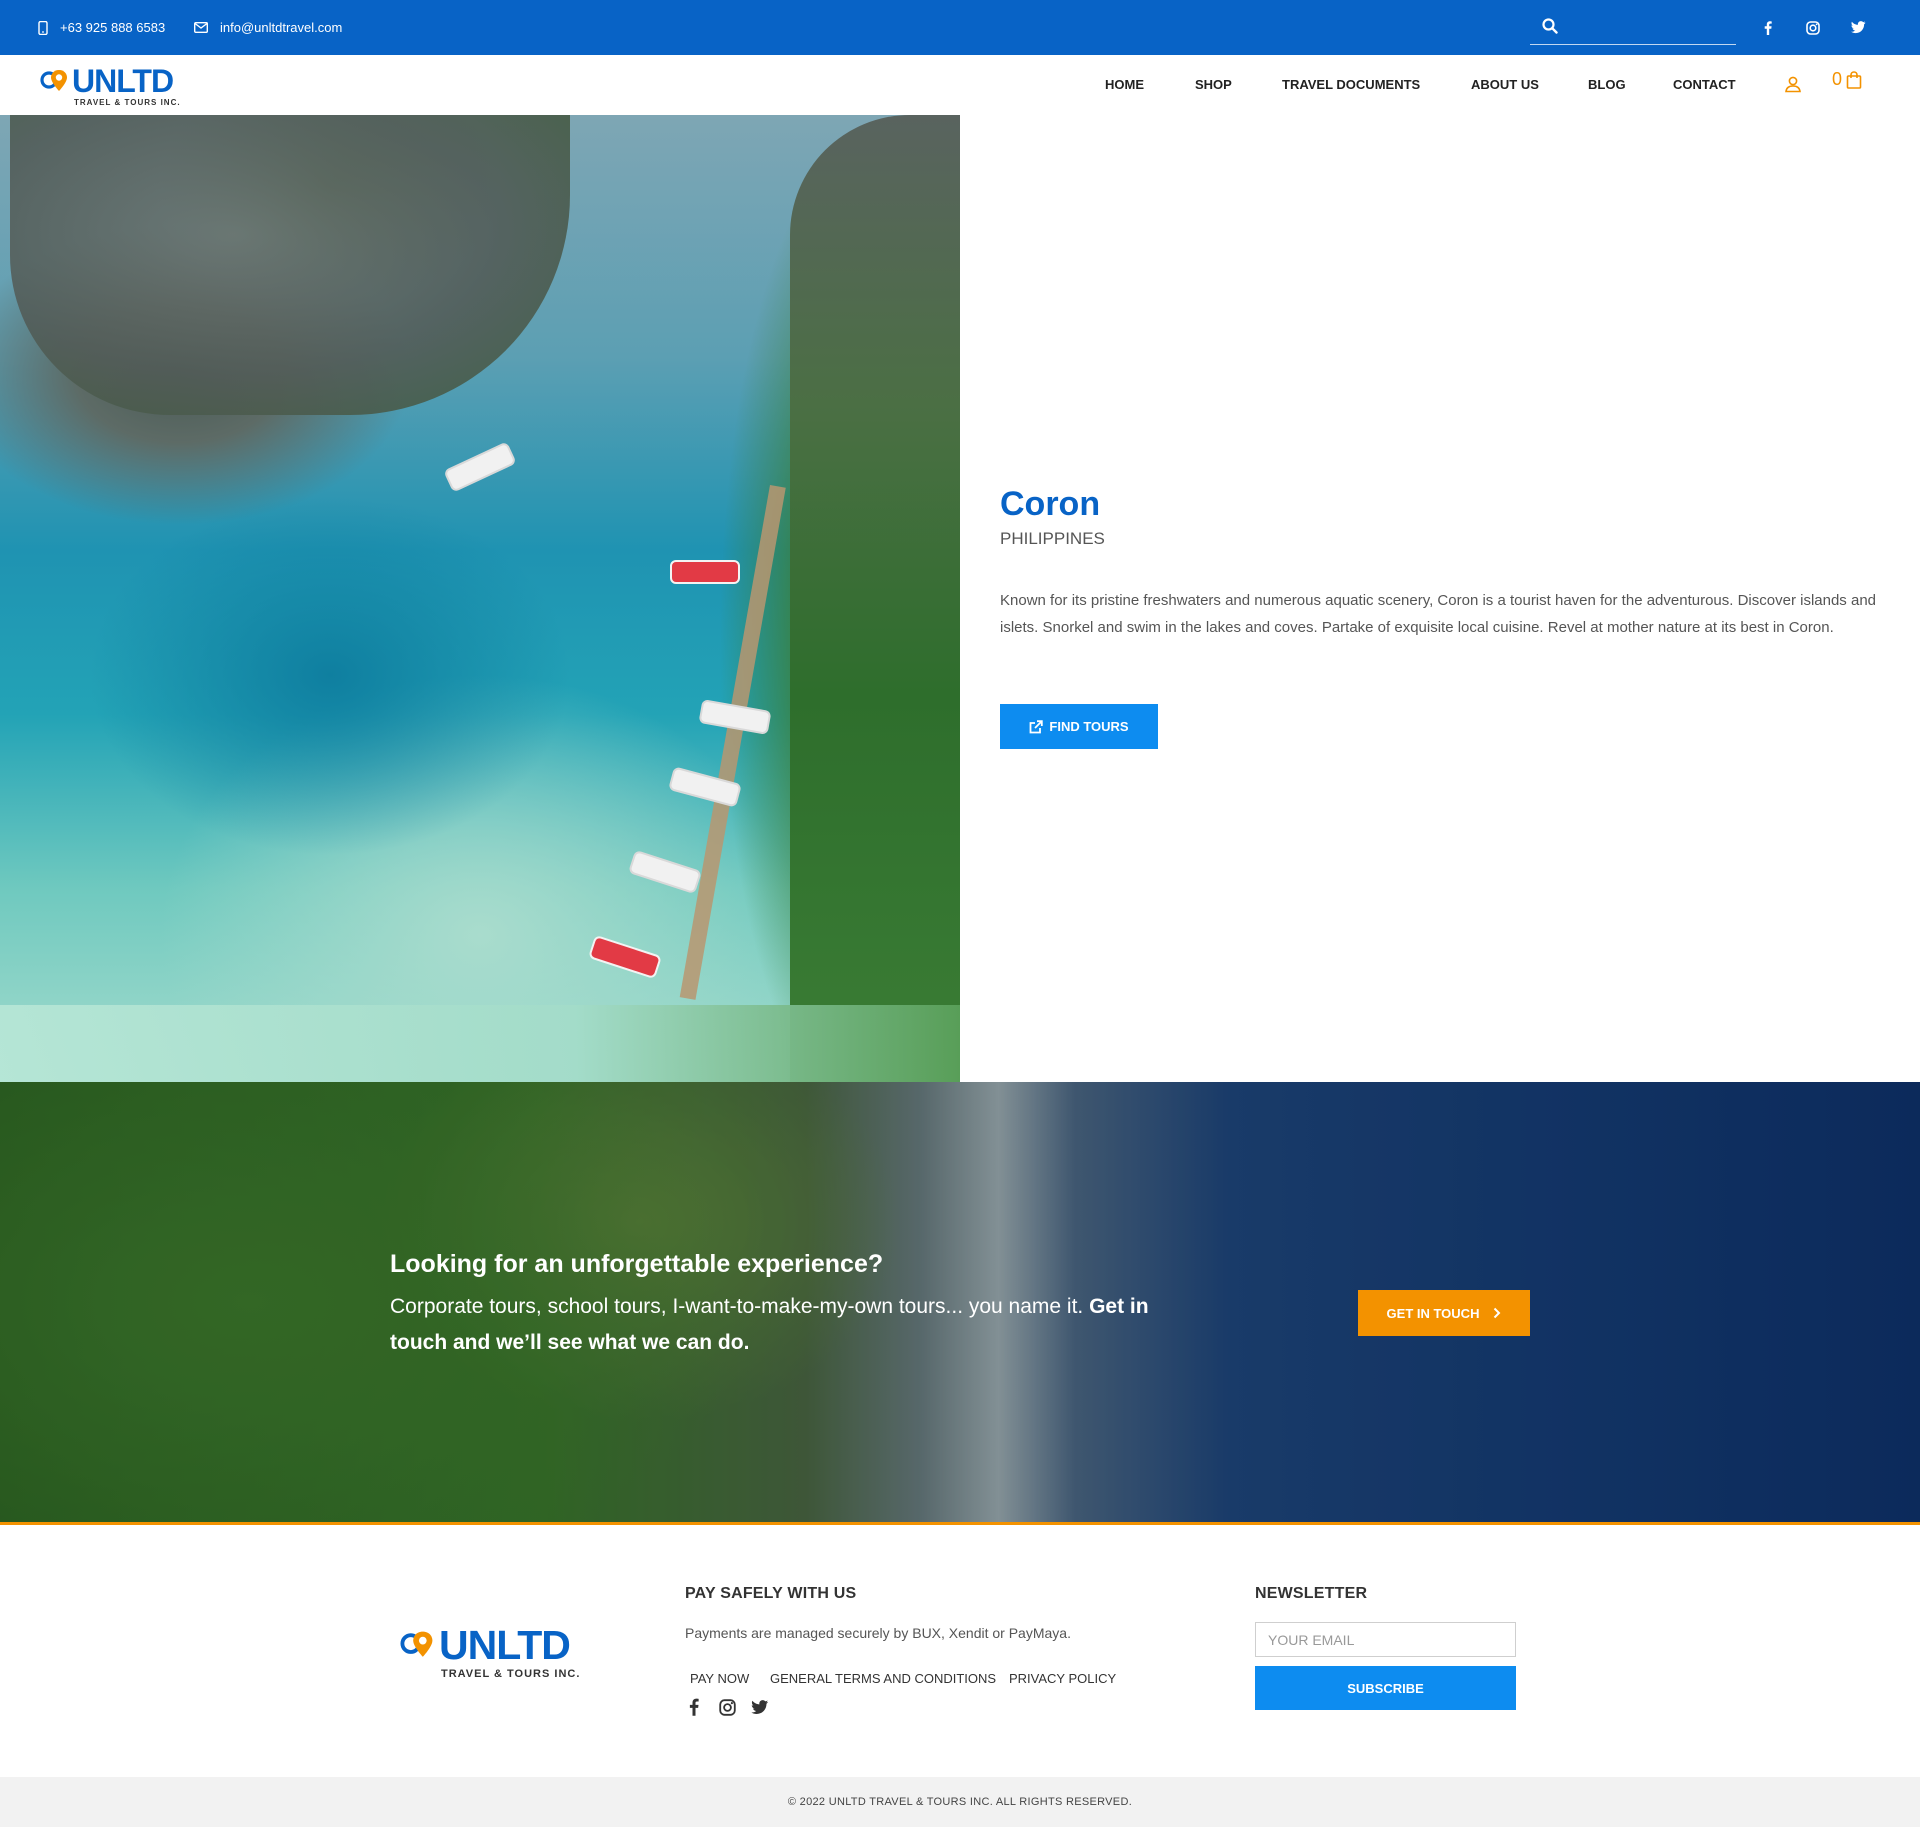 The width and height of the screenshot is (1920, 1827). Describe the element at coordinates (875, 598) in the screenshot. I see `forested-shore` at that location.